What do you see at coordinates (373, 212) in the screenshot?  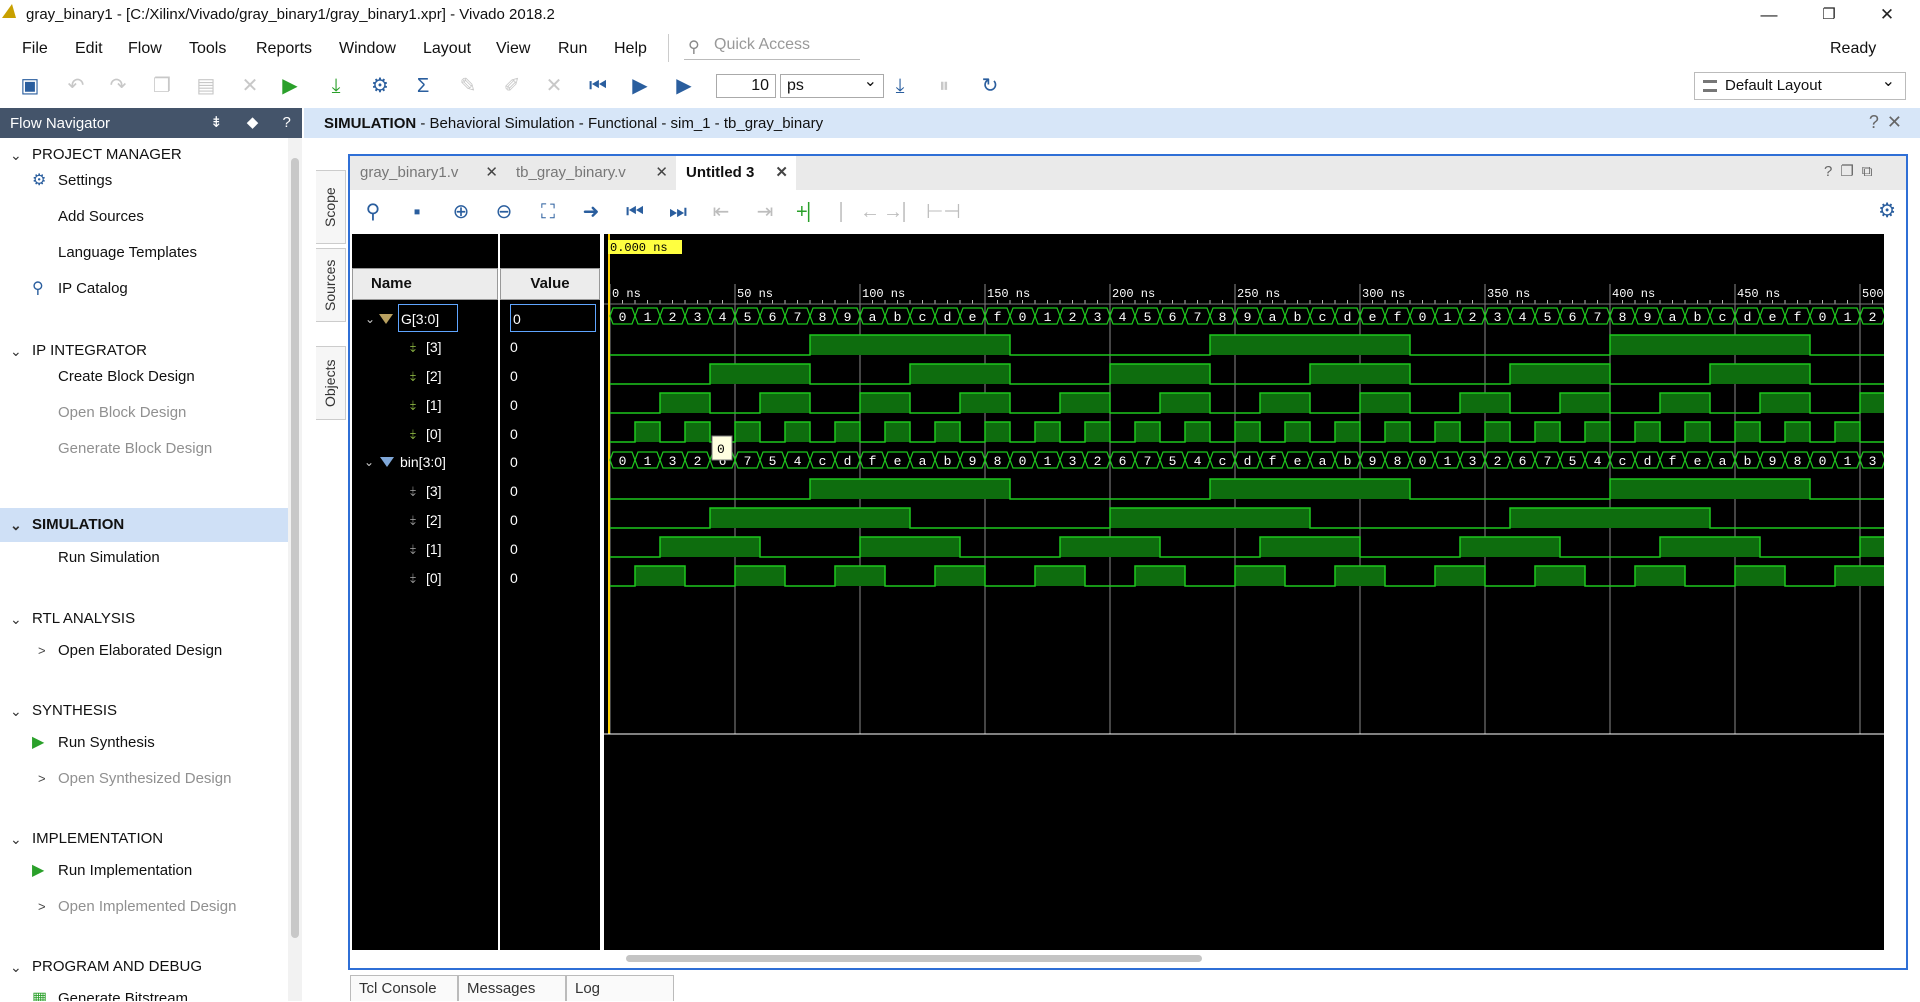 I see `search-icon: ⚲` at bounding box center [373, 212].